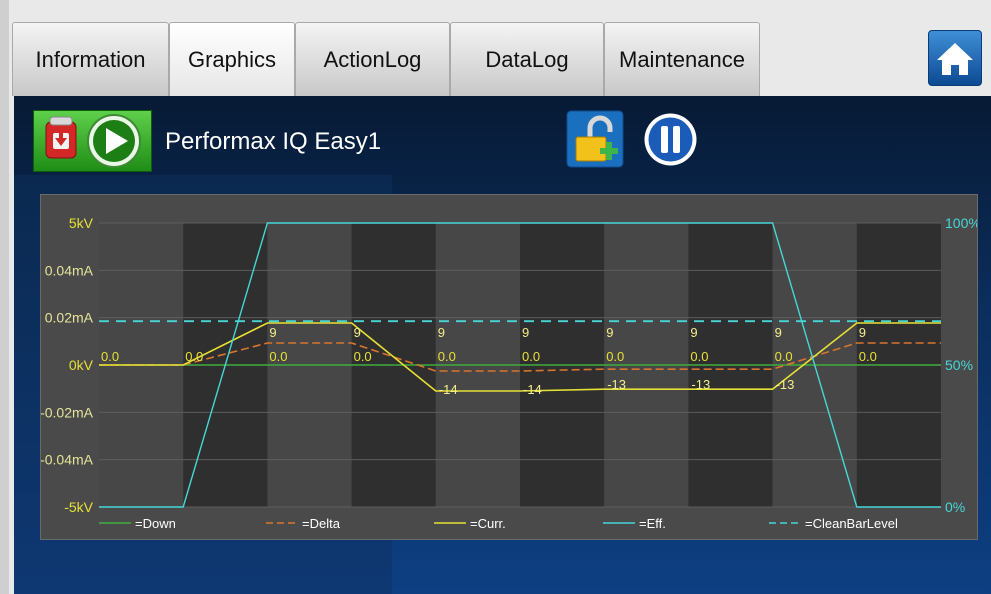 The image size is (991, 594). I want to click on tab-maintenance: Maintenance, so click(682, 59).